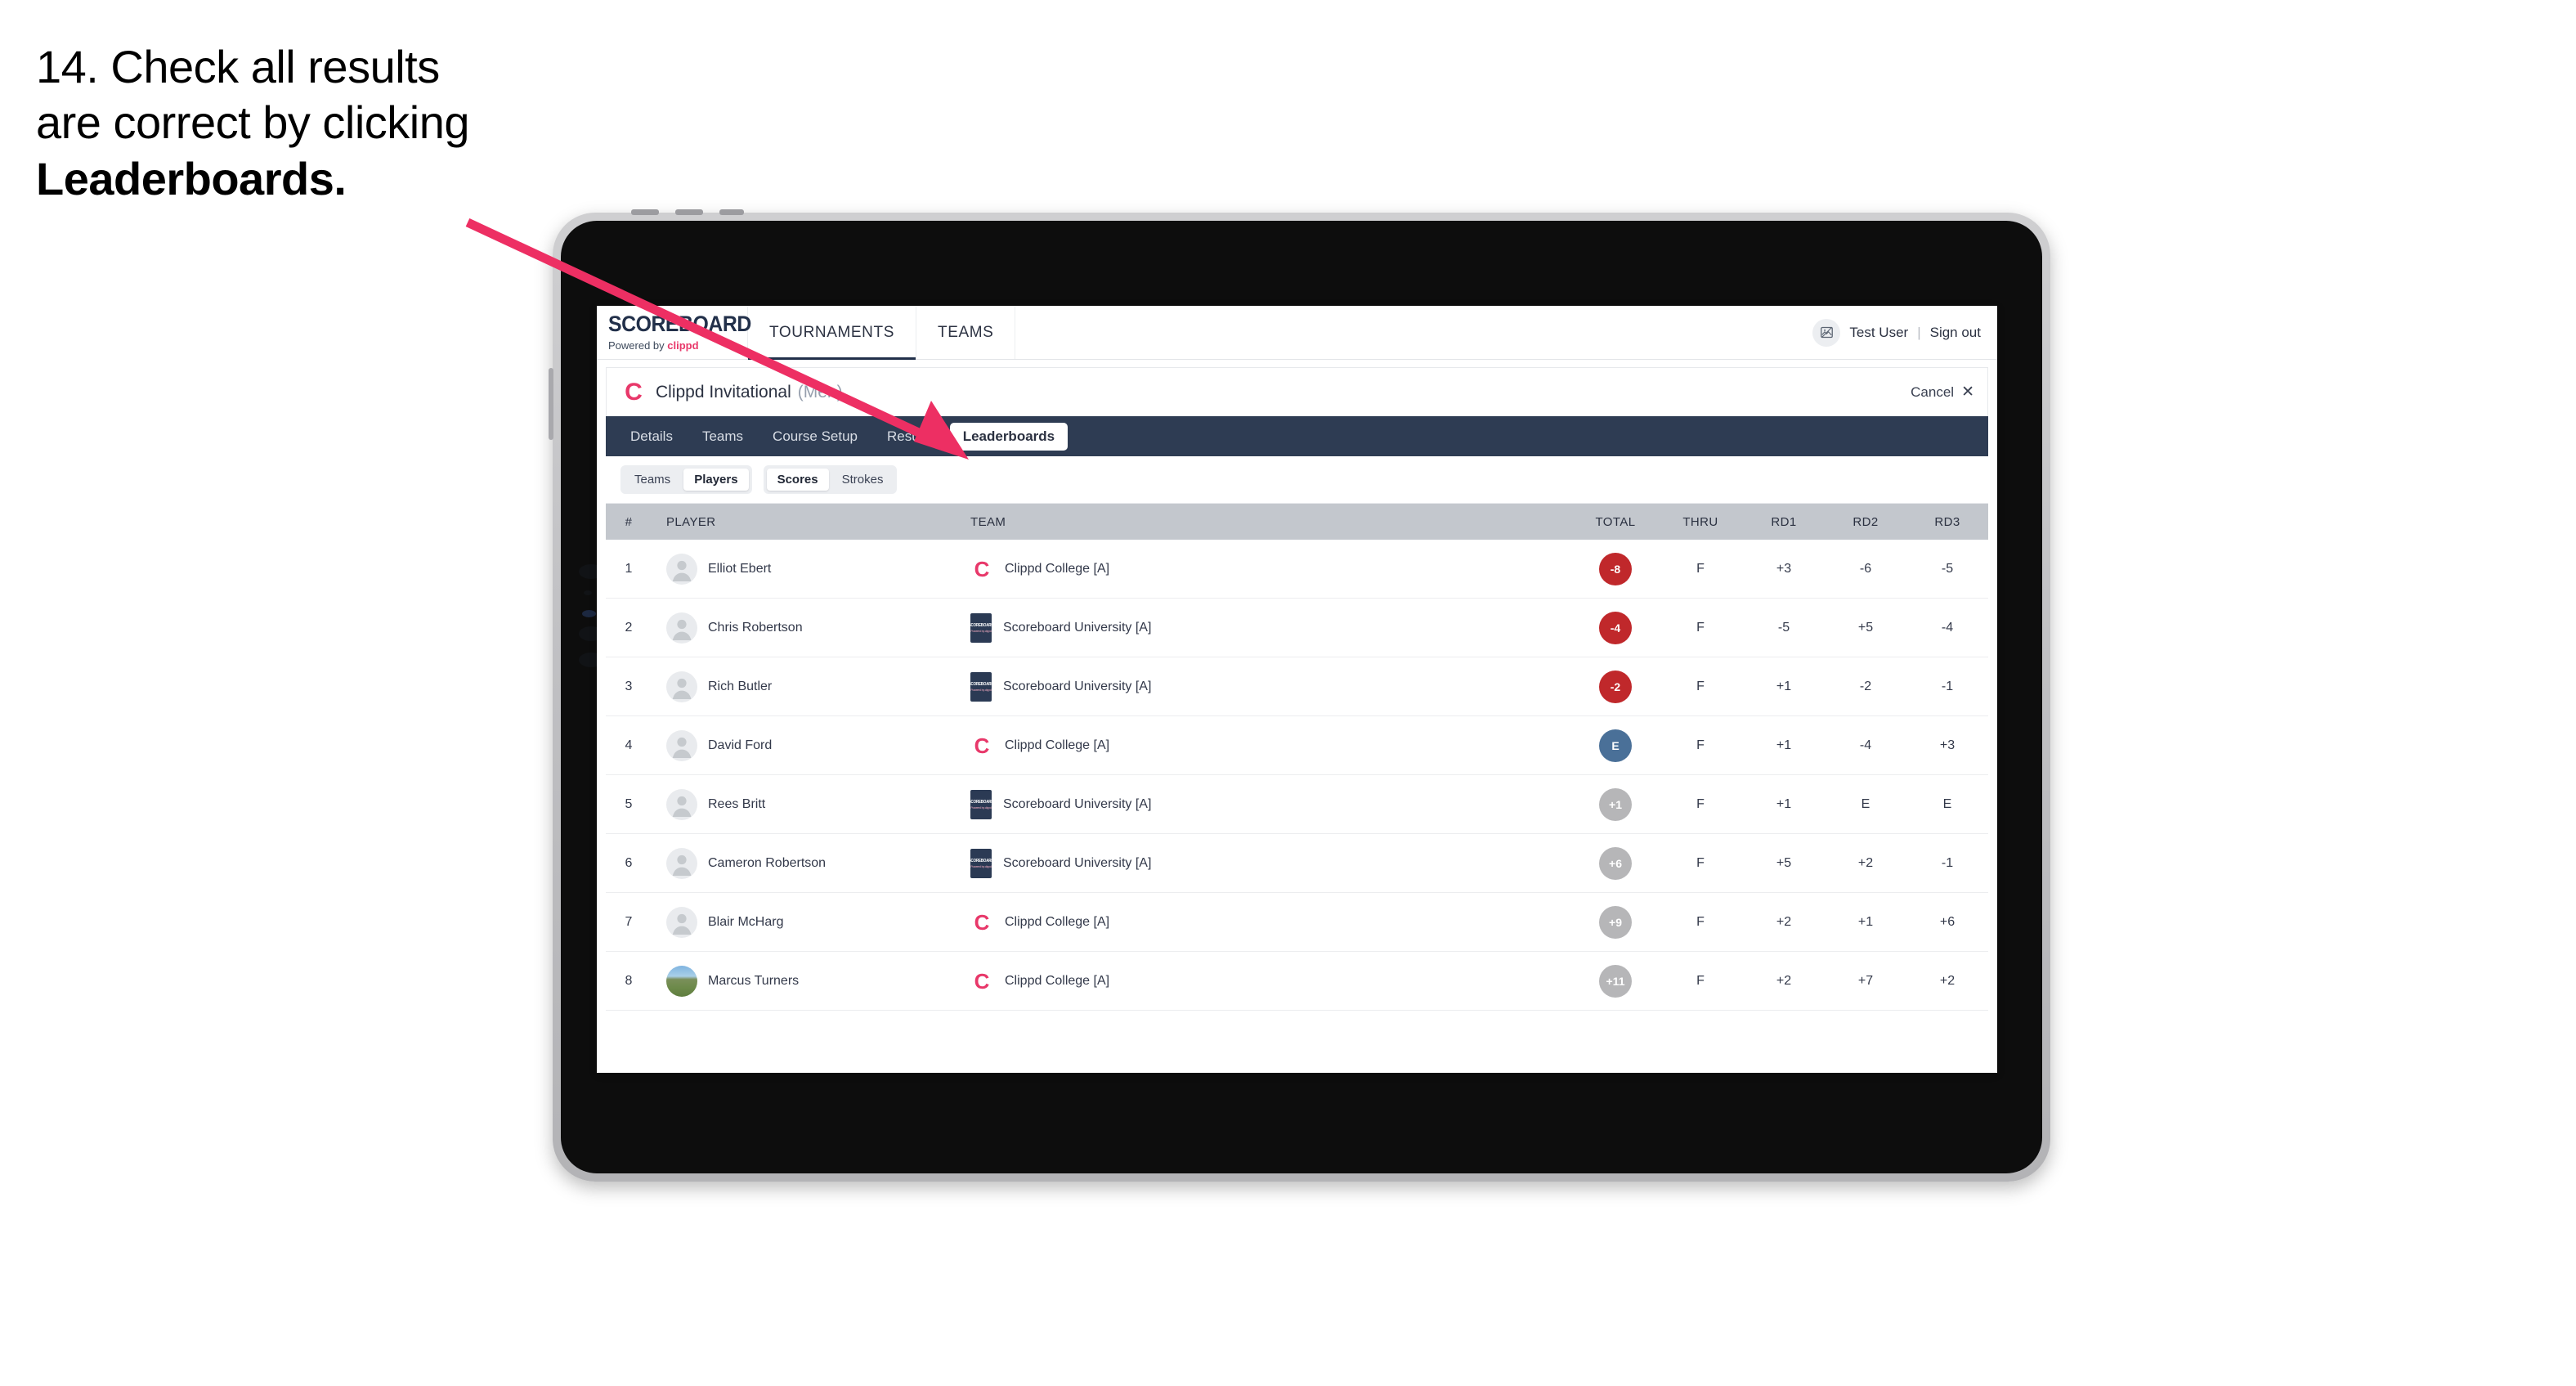 This screenshot has width=2576, height=1386. I want to click on player-name: Elliot Ebert, so click(740, 568).